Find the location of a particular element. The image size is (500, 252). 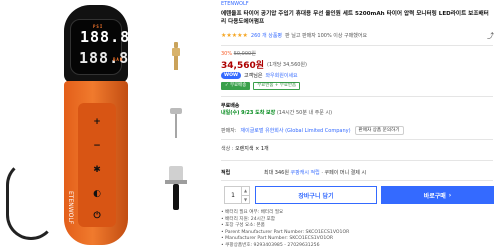

option-row: 색상 : 오렌지색 × 1개 is located at coordinates (245, 148).